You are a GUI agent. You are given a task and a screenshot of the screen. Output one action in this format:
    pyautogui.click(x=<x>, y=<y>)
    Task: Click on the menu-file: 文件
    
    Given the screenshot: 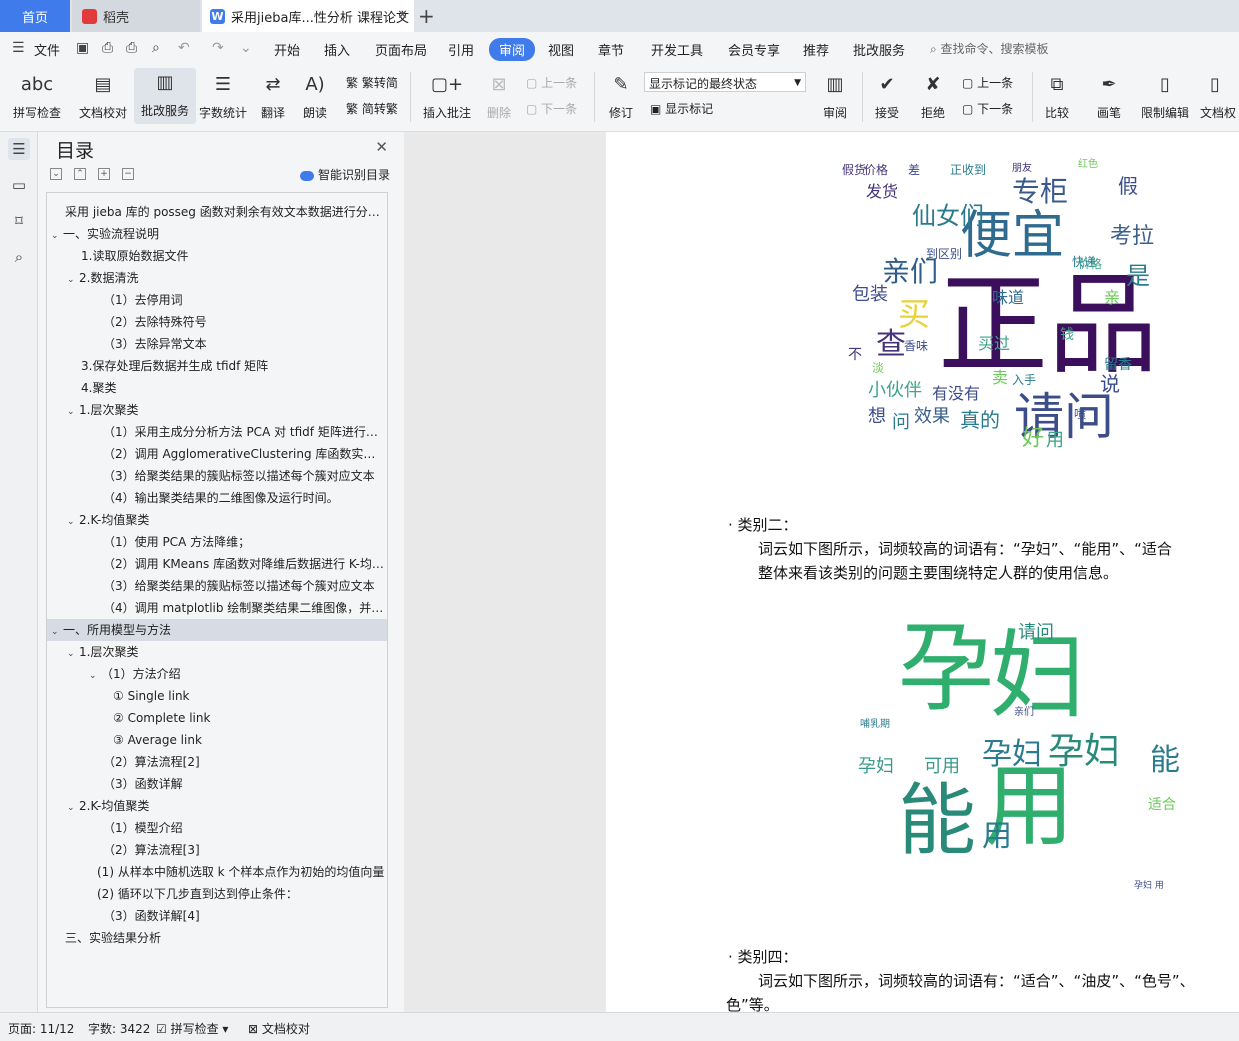 What is the action you would take?
    pyautogui.click(x=47, y=49)
    